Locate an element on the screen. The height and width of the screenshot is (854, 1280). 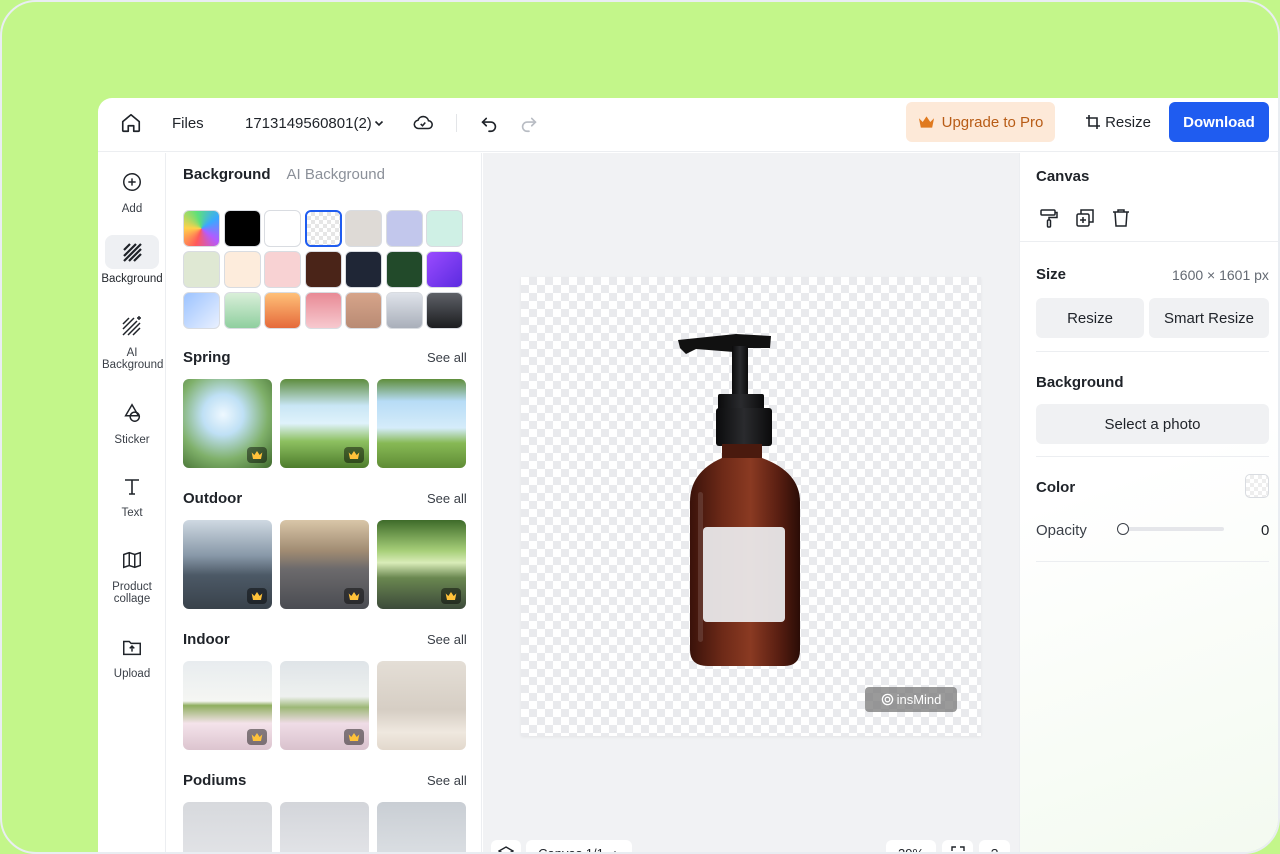
opacity-label: Opacity is located at coordinates (1061, 530).